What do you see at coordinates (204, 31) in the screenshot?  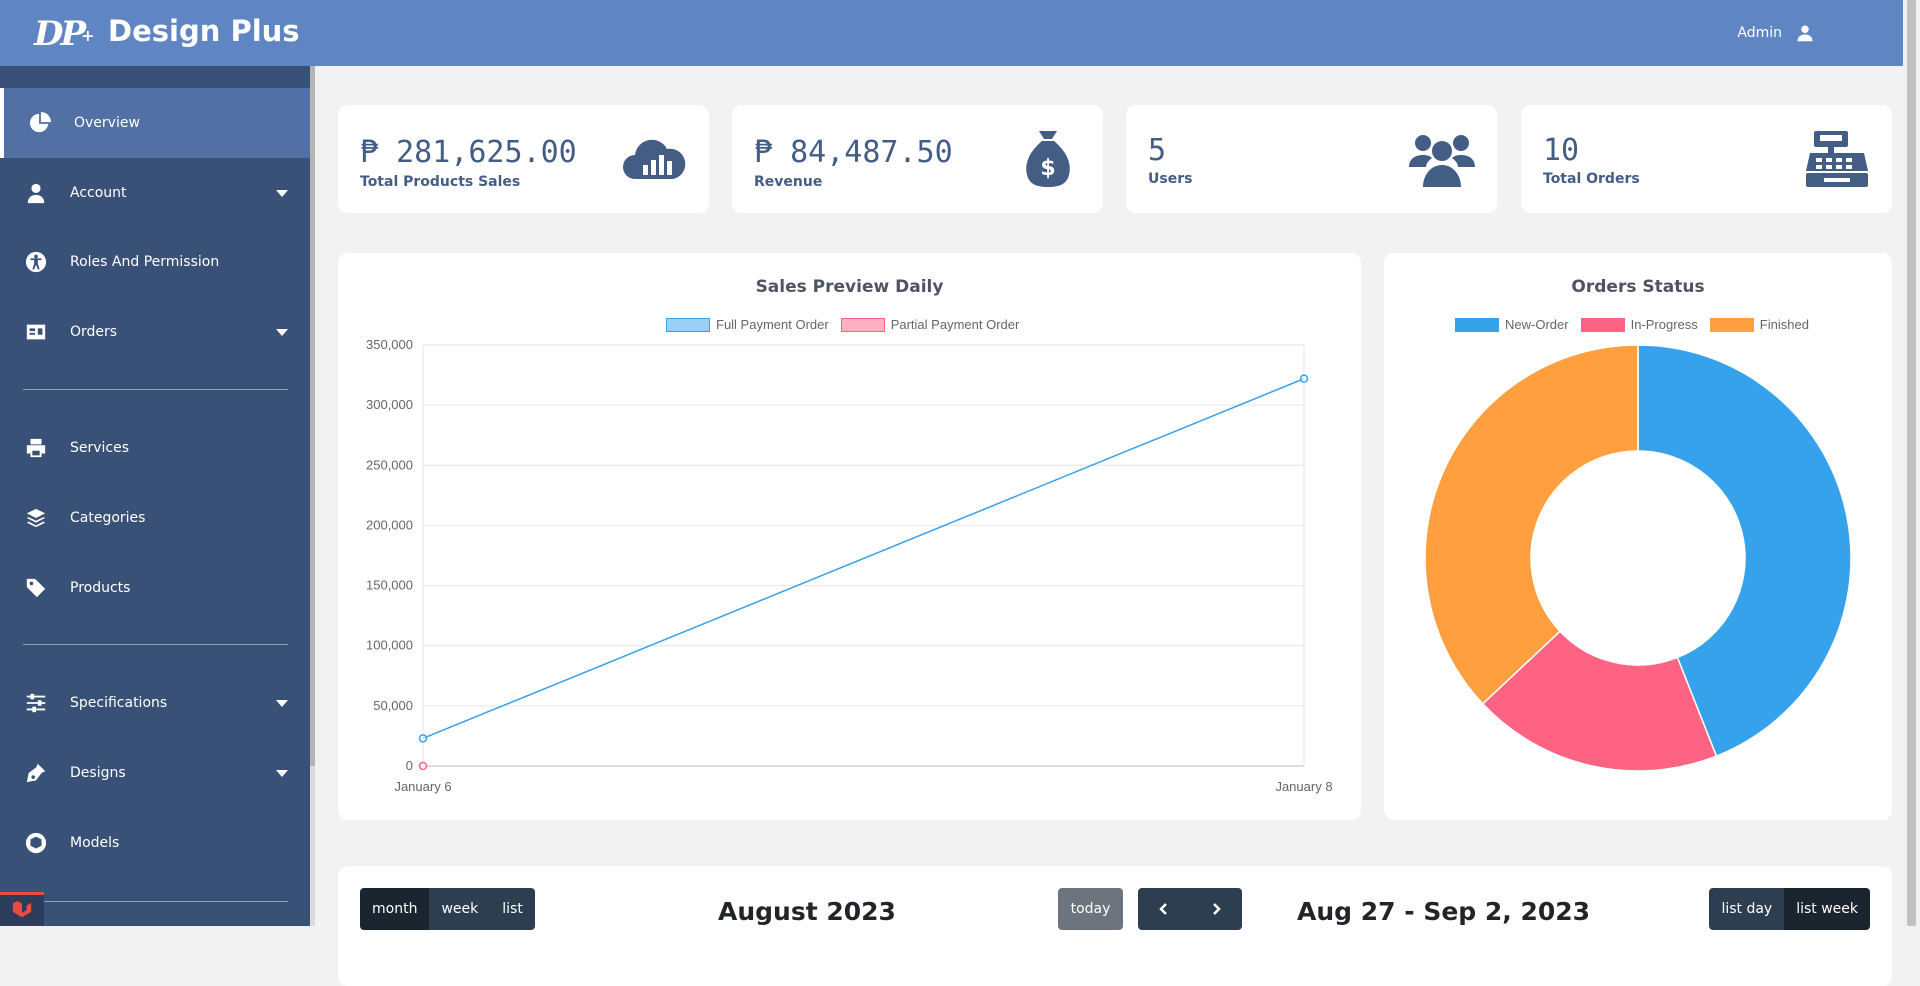 I see `brand-name: Design Plus` at bounding box center [204, 31].